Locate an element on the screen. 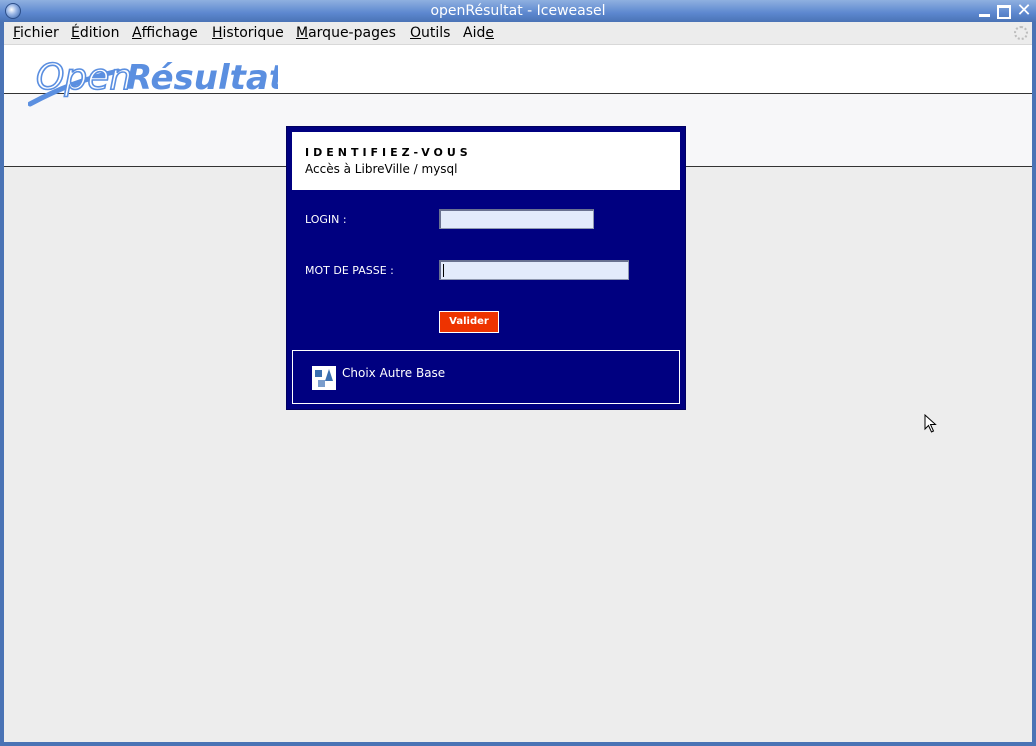 This screenshot has height=746, width=1036. valider-button: Valider is located at coordinates (469, 322).